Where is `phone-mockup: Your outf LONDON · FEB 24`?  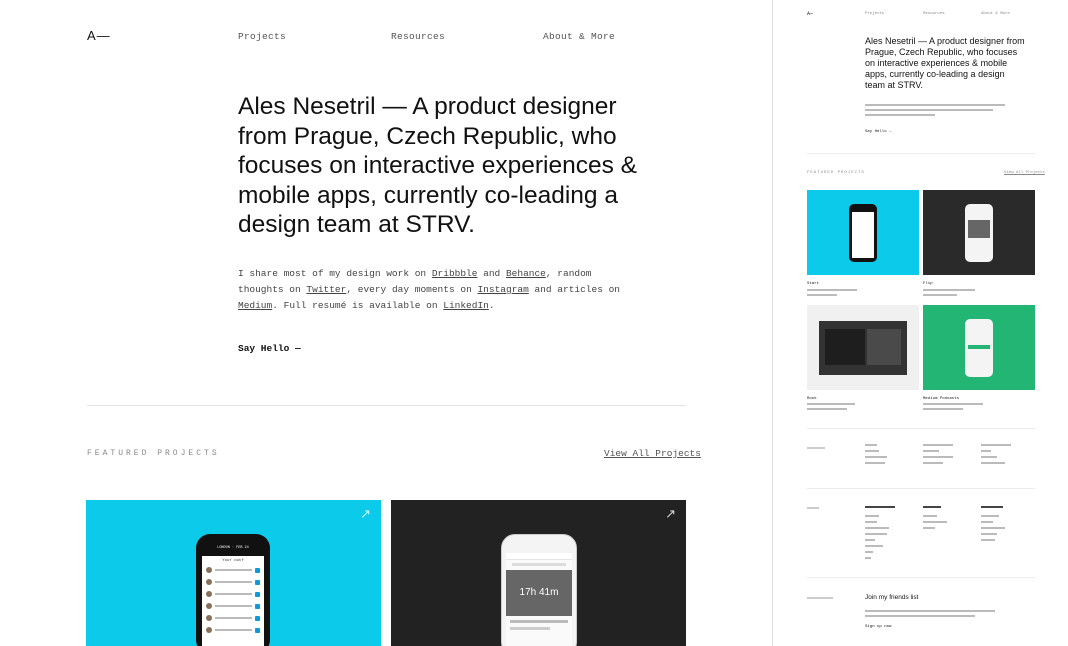 phone-mockup: Your outf LONDON · FEB 24 is located at coordinates (233, 590).